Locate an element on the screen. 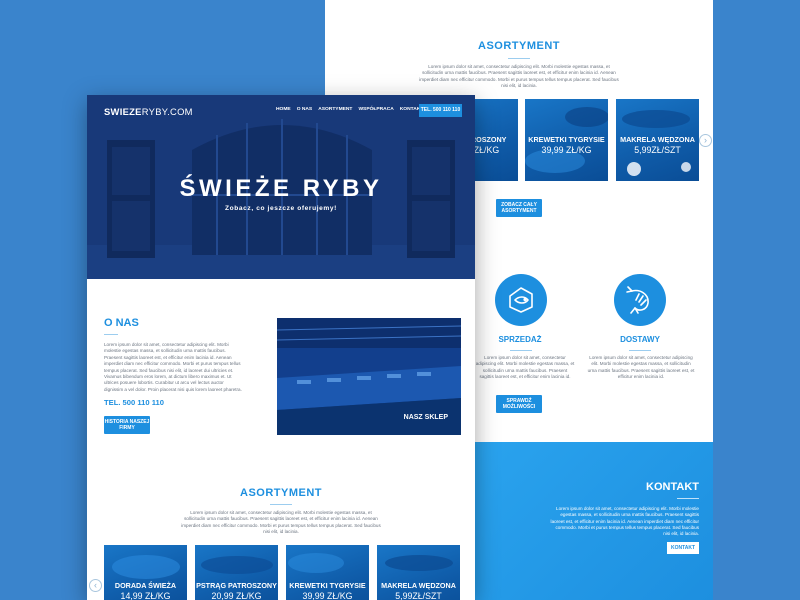  product-tile-trout: PSTRĄG PATROSZONY 20,99 ZŁ/KG is located at coordinates (236, 572).